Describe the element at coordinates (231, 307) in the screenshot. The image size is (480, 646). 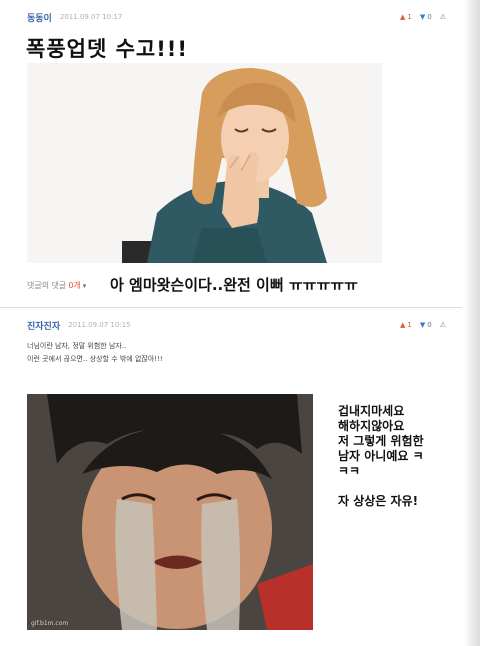
I see `post-divider` at that location.